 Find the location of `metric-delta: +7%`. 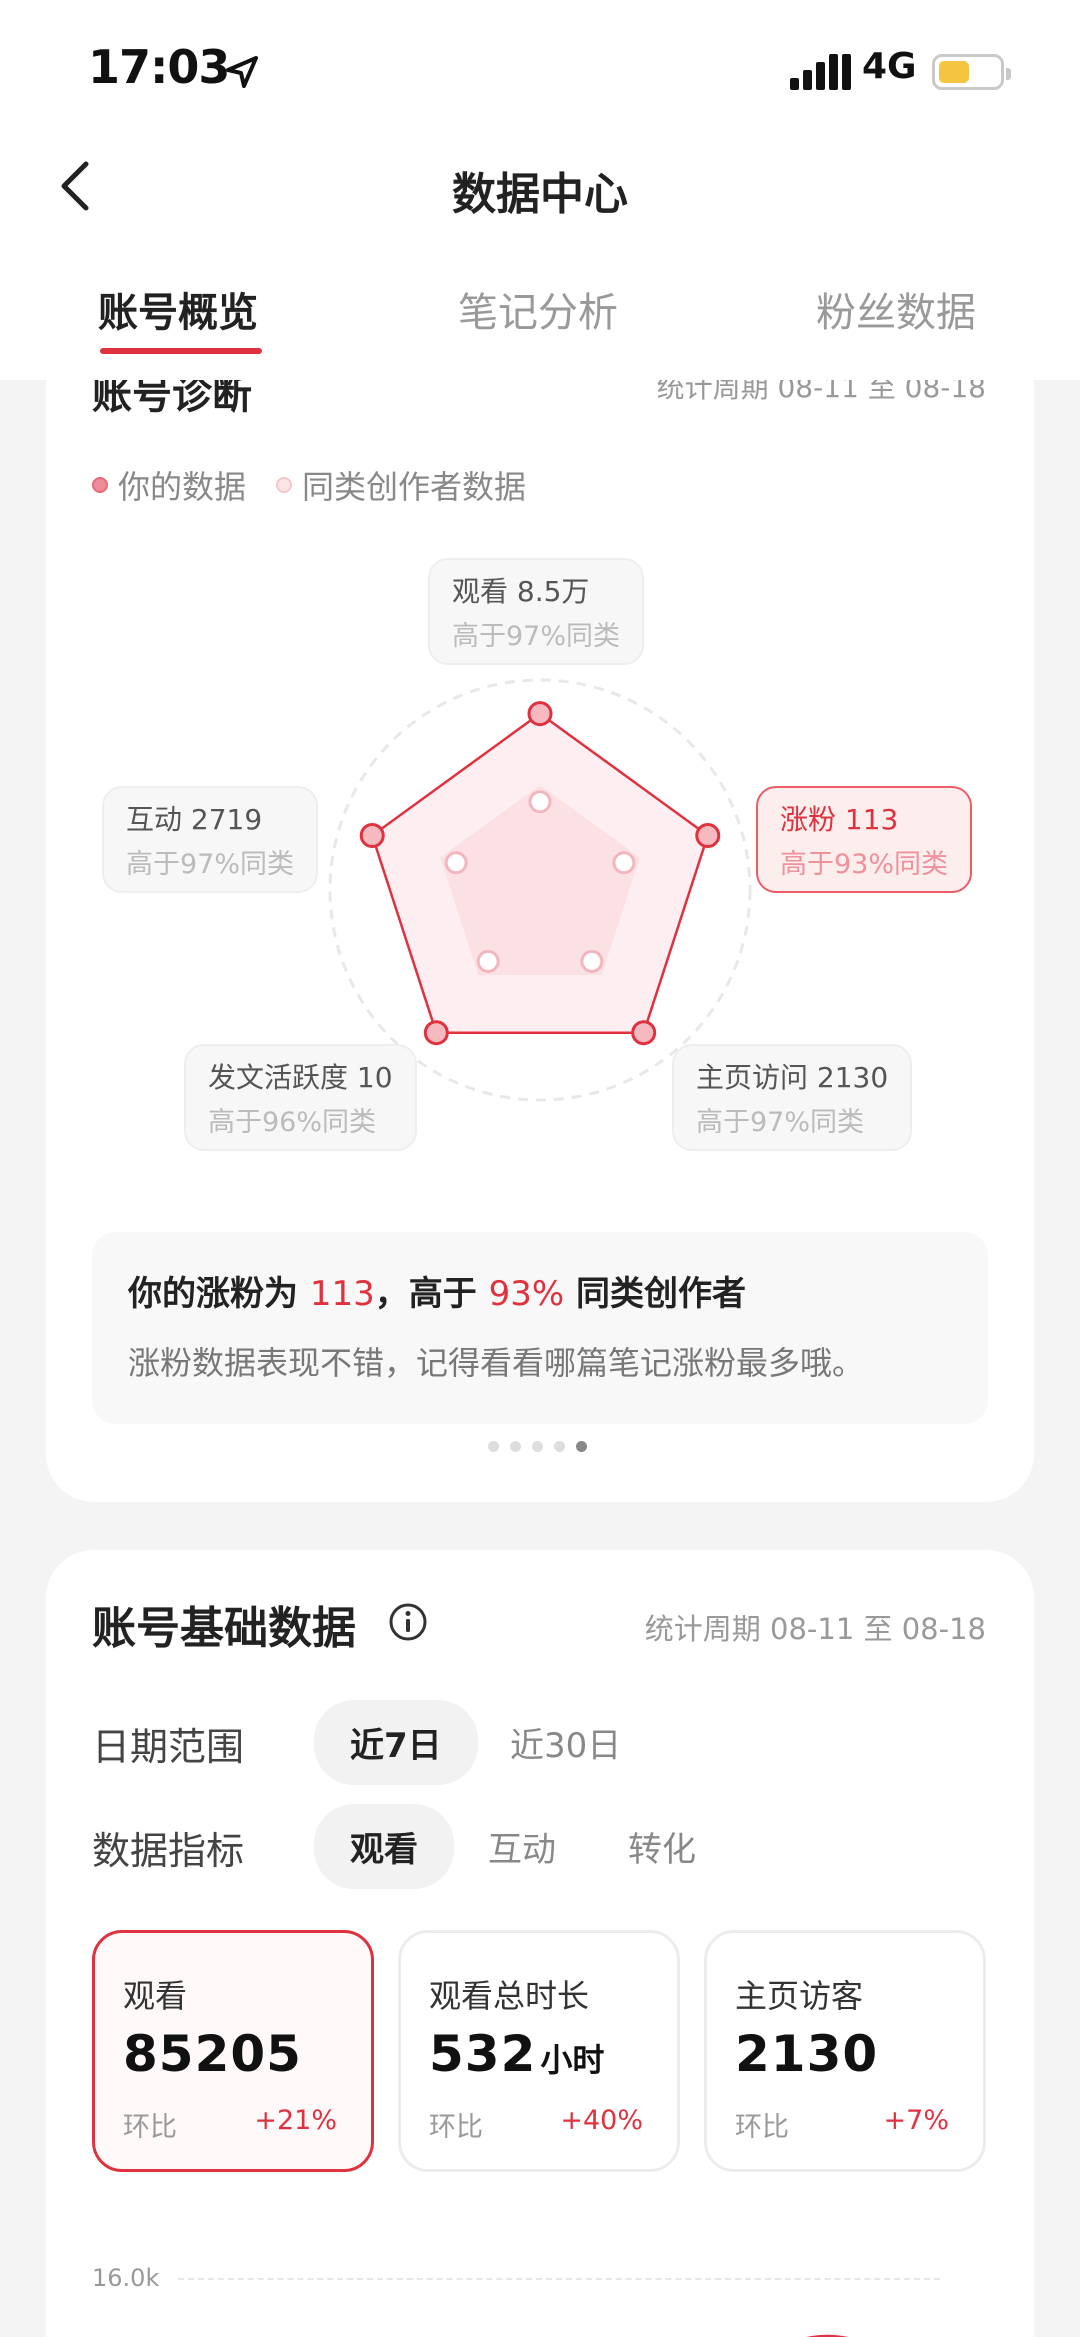

metric-delta: +7% is located at coordinates (916, 2120).